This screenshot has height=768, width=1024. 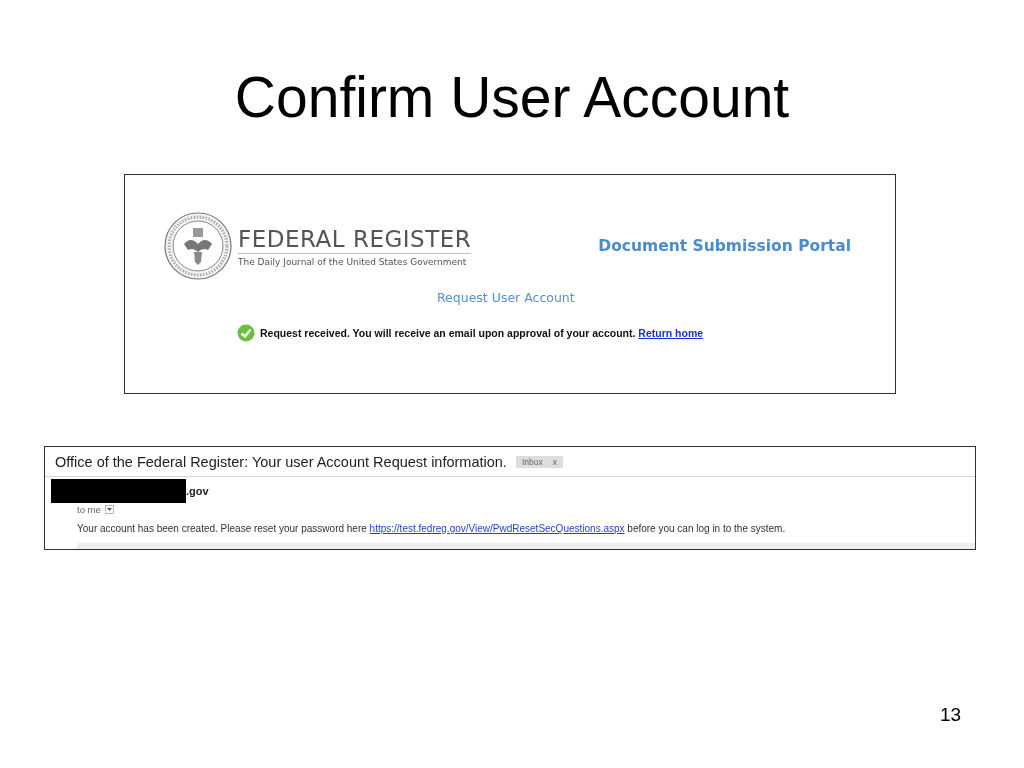 I want to click on caret-icon, so click(x=109, y=509).